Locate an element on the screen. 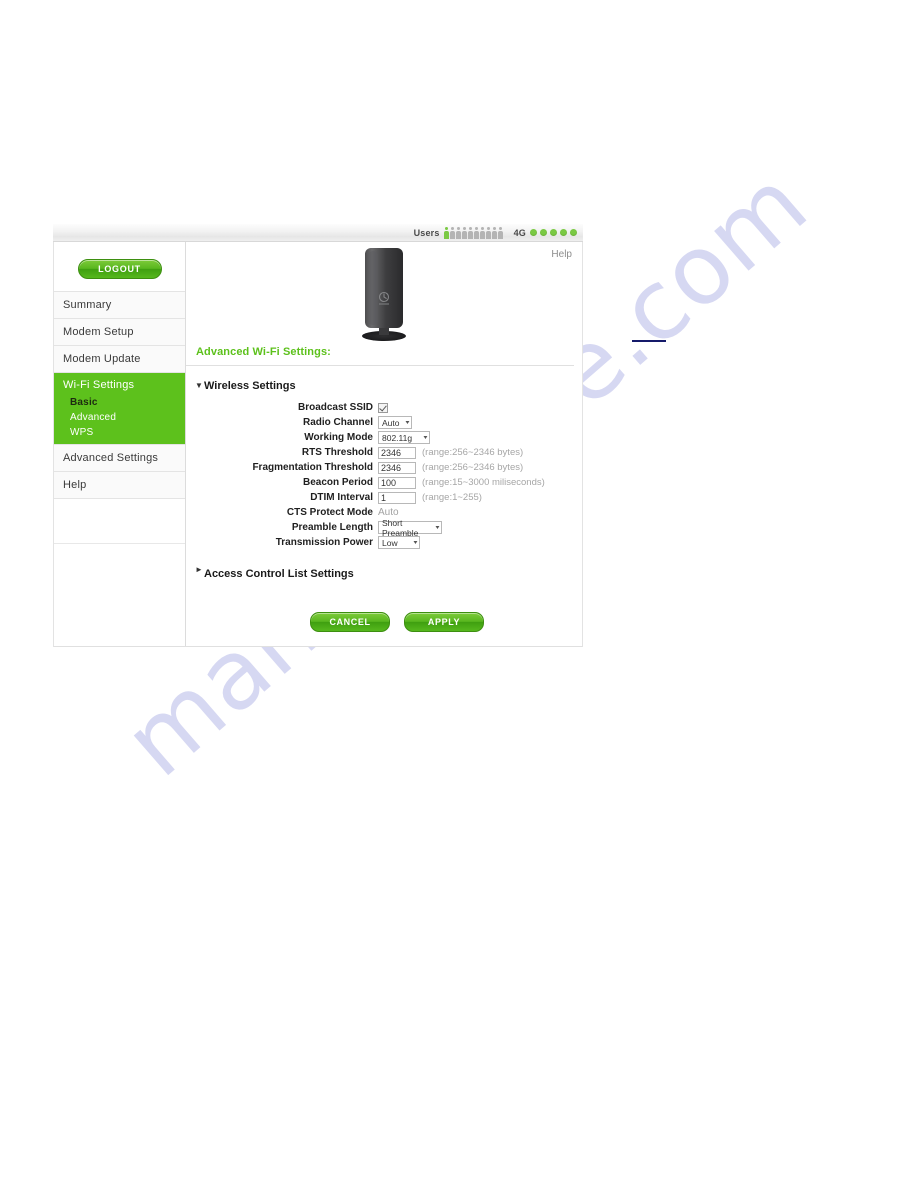 The image size is (918, 1188). connected-users-icons is located at coordinates (473, 232).